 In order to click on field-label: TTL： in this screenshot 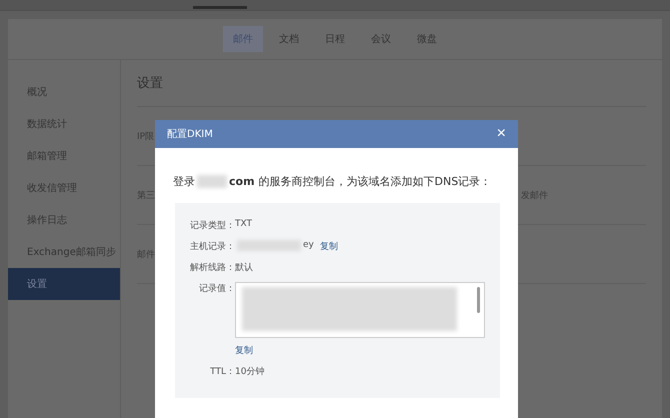, I will do `click(222, 372)`.